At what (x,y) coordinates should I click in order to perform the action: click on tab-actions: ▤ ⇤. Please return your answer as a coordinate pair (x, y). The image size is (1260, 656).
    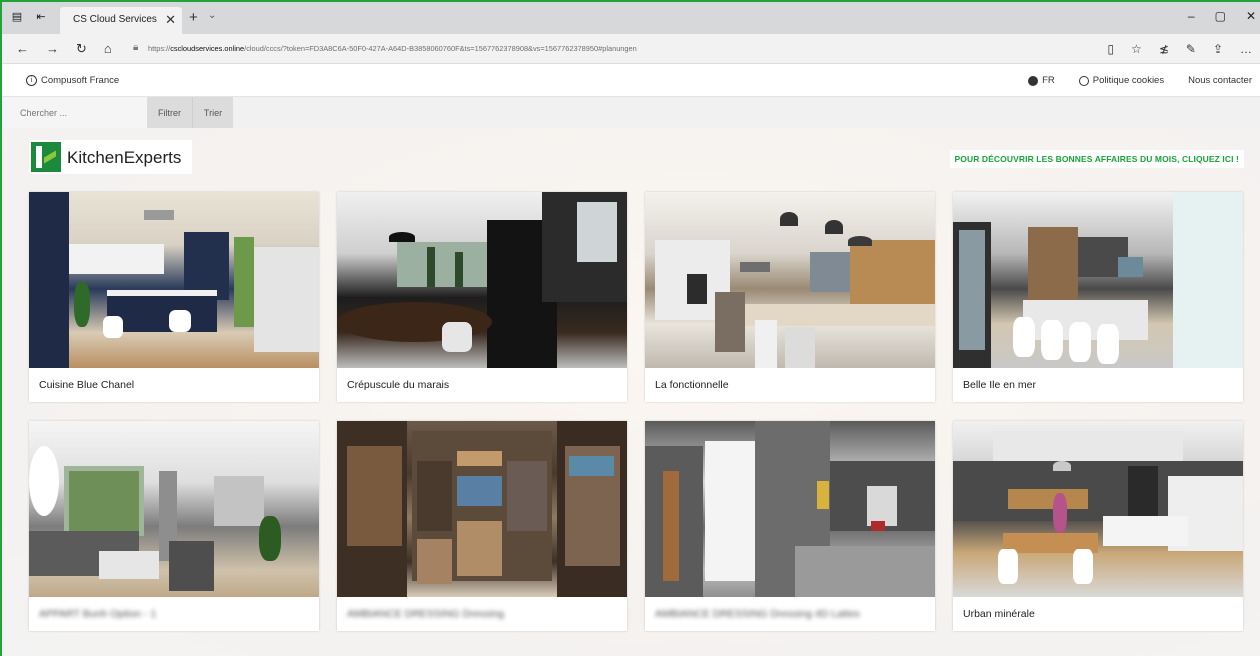
    Looking at the image, I should click on (29, 17).